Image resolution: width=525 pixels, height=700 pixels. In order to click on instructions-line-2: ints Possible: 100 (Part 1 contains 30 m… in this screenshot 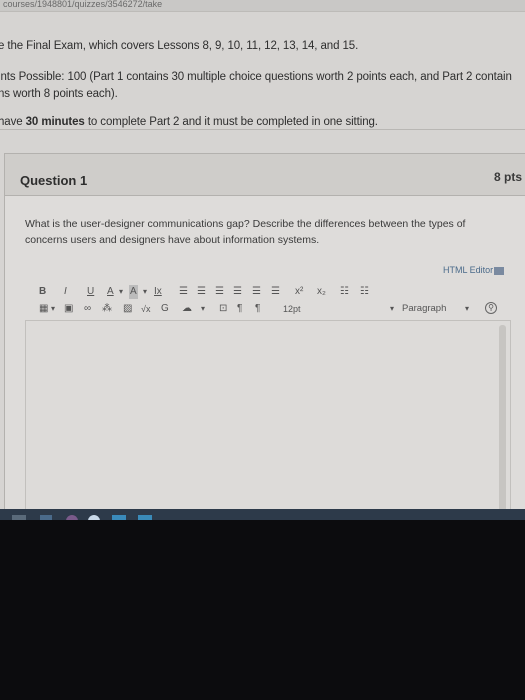, I will do `click(256, 77)`.